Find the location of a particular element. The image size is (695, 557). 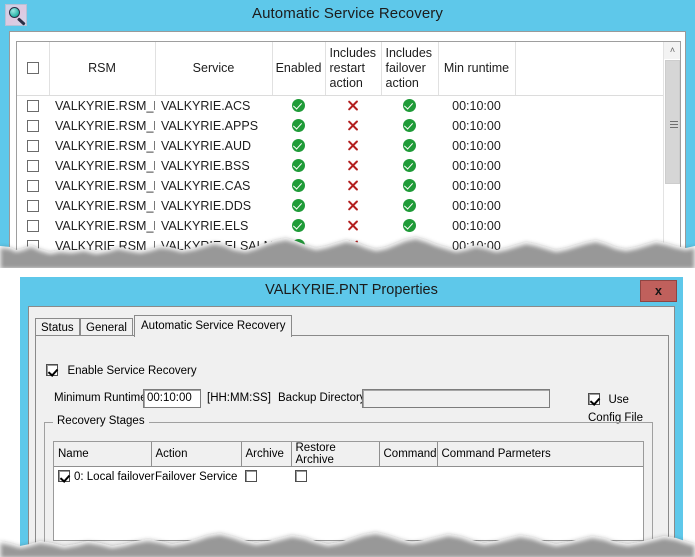

runtime-format-hint: [HH:MM:SS] is located at coordinates (239, 398).